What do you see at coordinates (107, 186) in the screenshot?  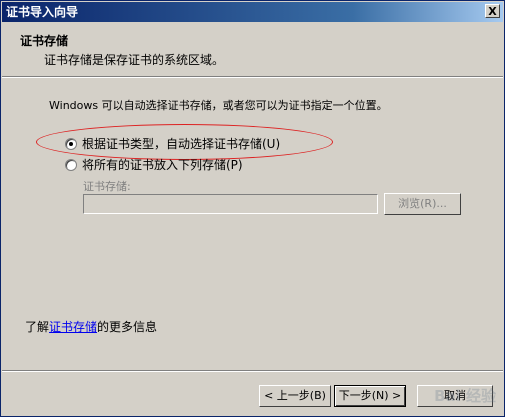 I see `certificate-store-label: 证书存储:` at bounding box center [107, 186].